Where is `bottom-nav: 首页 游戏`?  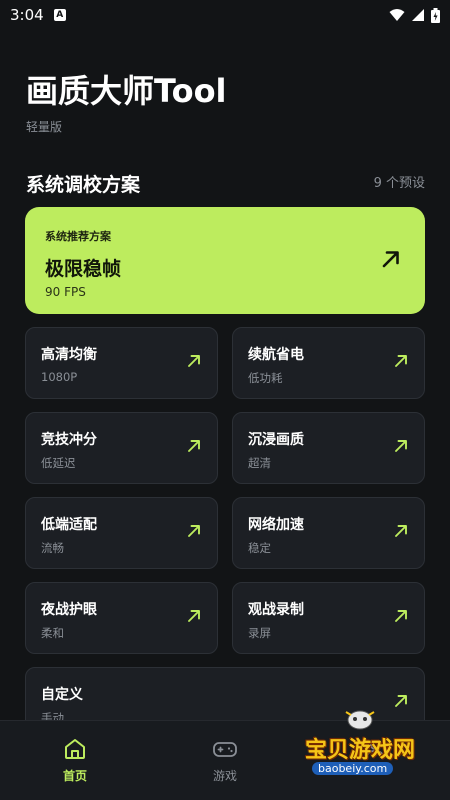
bottom-nav: 首页 游戏 is located at coordinates (225, 760).